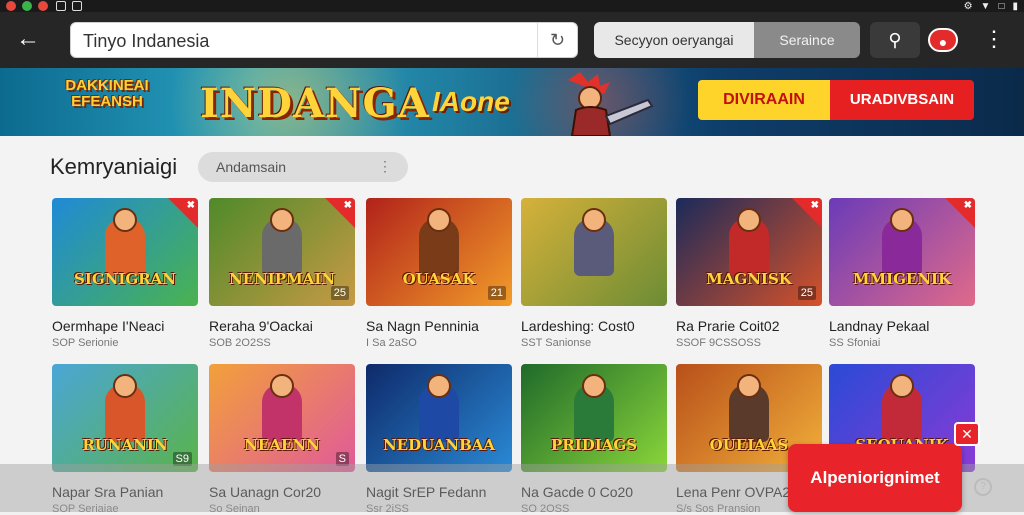 Image resolution: width=1024 pixels, height=515 pixels. Describe the element at coordinates (594, 326) in the screenshot. I see `game-title: Lardeshing: Cost0` at that location.